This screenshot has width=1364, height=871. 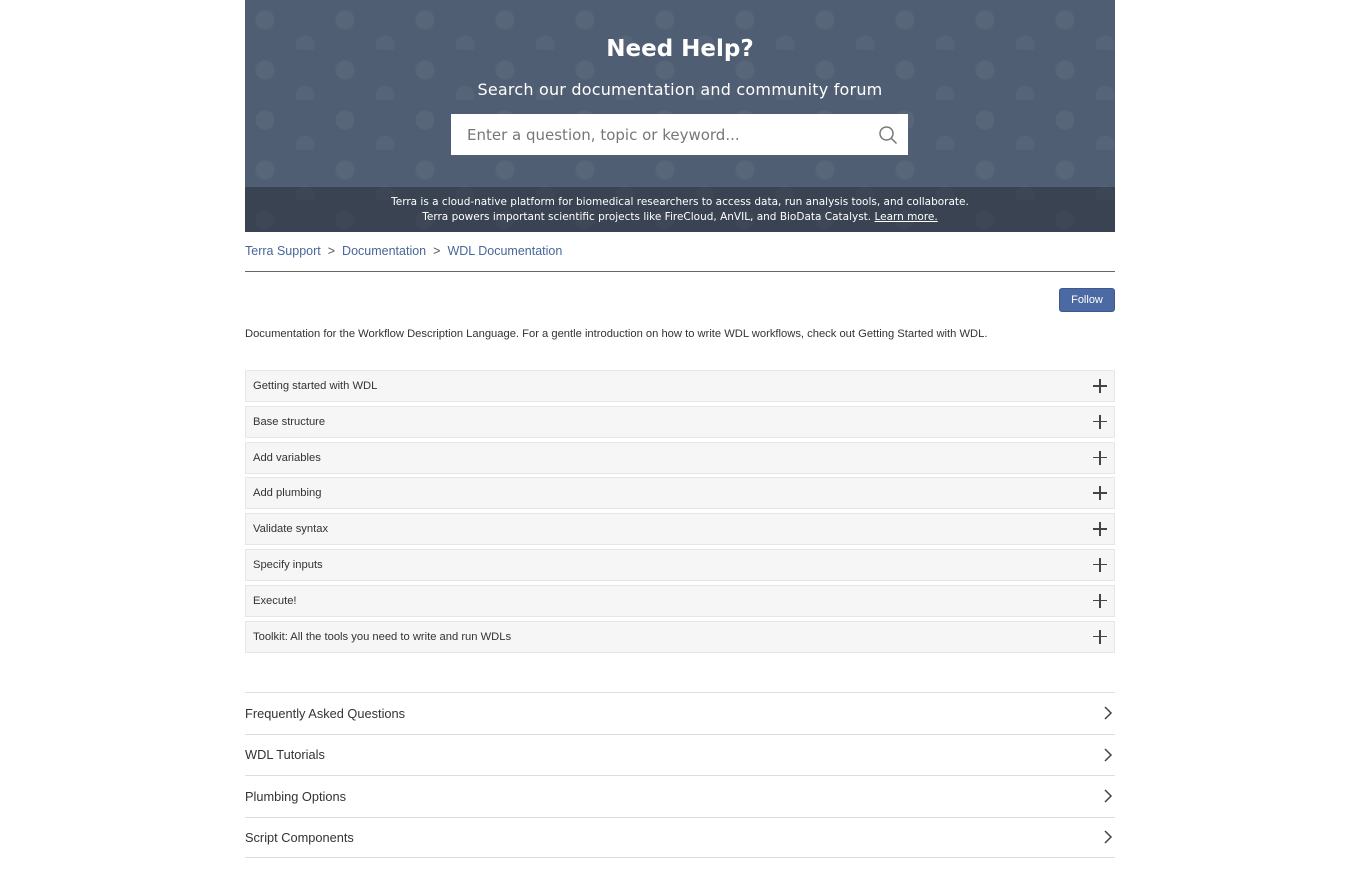 I want to click on accordion-item: Getting started with WDL, so click(x=680, y=386).